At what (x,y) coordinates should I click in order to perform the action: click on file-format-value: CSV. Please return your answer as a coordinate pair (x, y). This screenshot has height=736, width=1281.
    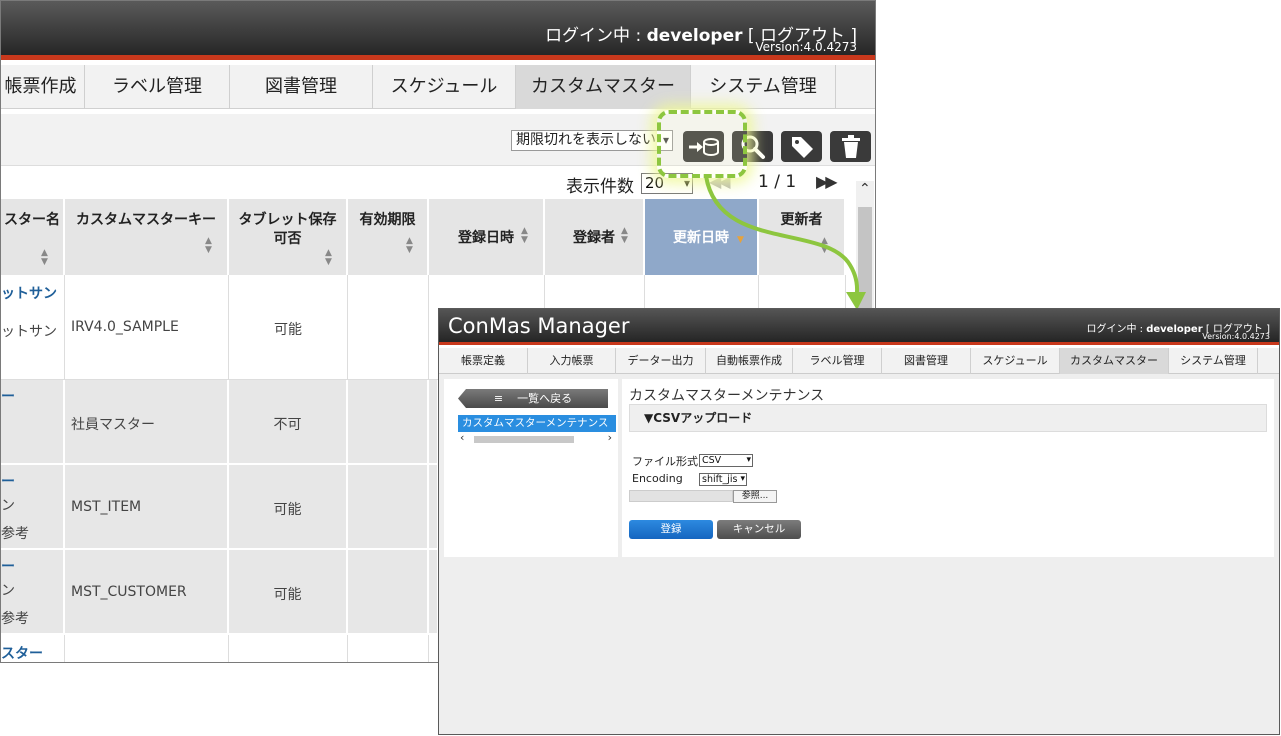
    Looking at the image, I should click on (712, 460).